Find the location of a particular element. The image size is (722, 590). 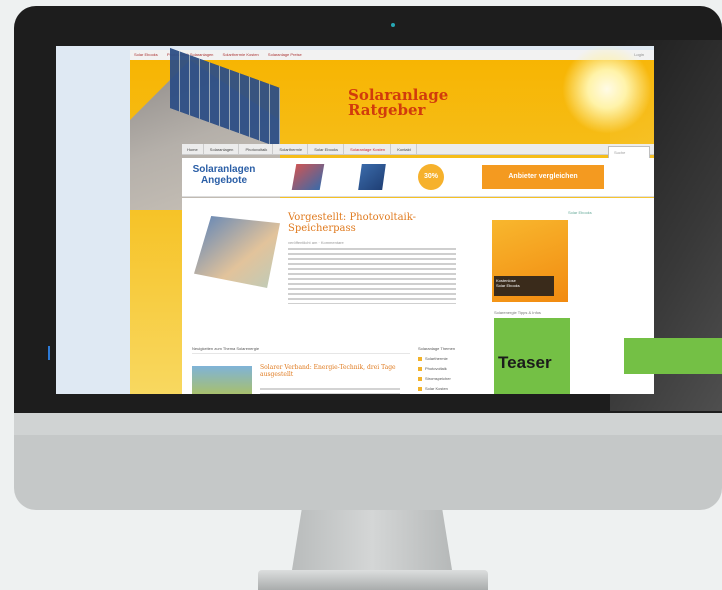

monitor-stand-base is located at coordinates (373, 580).